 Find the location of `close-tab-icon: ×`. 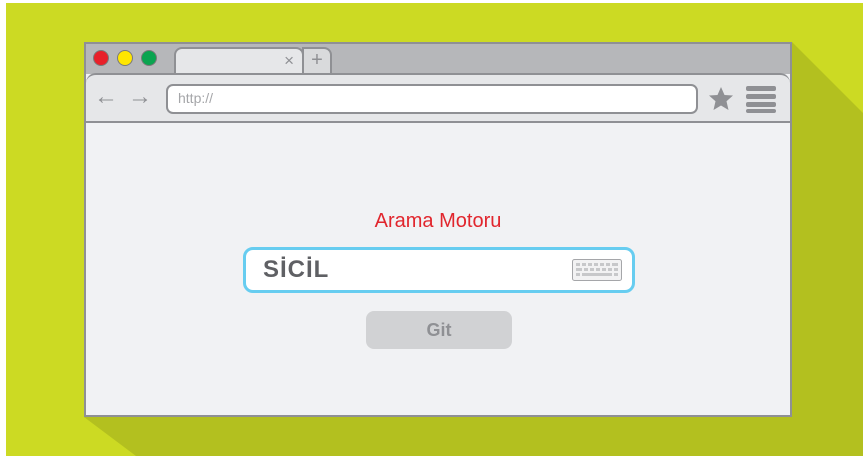

close-tab-icon: × is located at coordinates (289, 61).